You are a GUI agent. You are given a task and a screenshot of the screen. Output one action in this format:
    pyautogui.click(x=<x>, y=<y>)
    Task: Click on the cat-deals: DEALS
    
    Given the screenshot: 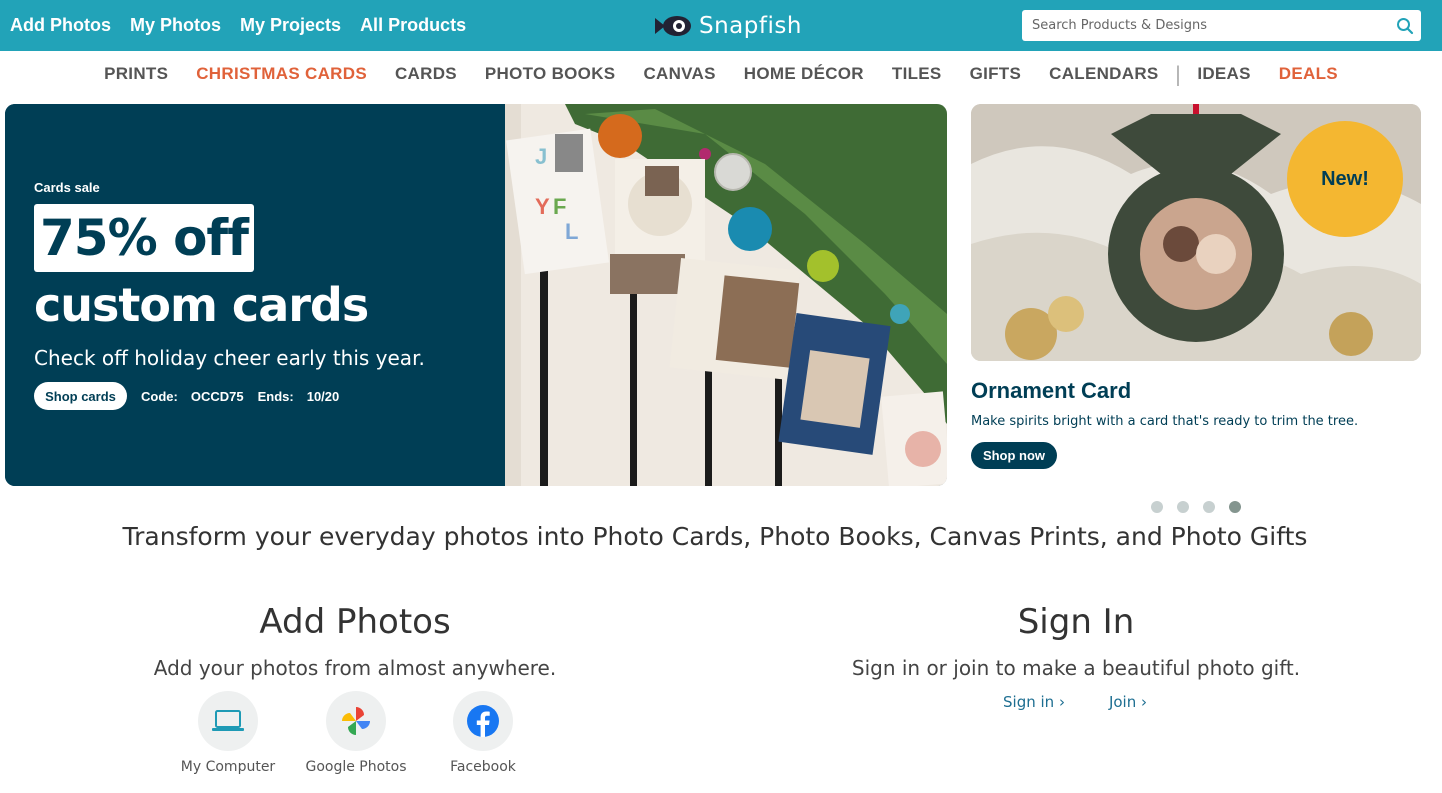 What is the action you would take?
    pyautogui.click(x=1308, y=74)
    